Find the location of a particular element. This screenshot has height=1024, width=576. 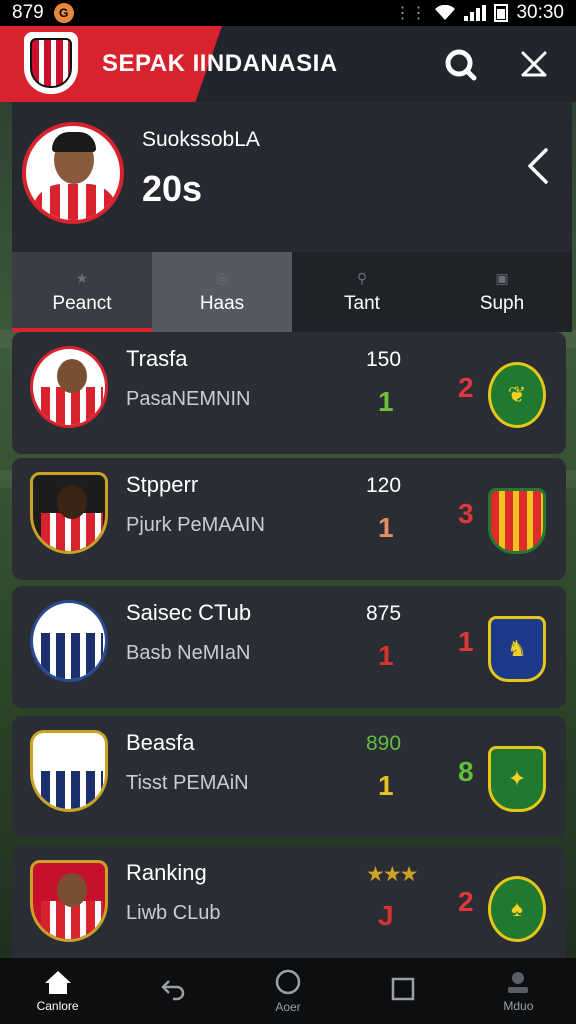

chevron-left-icon is located at coordinates (537, 166).